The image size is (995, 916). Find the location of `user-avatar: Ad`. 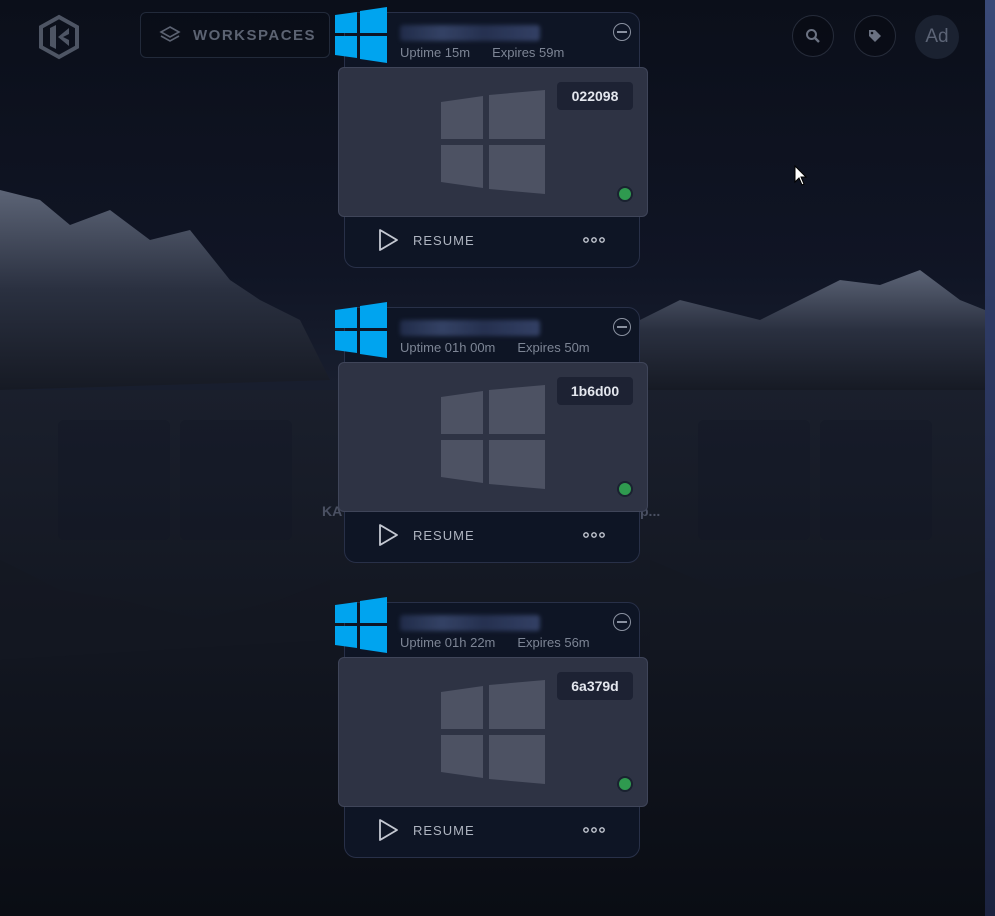

user-avatar: Ad is located at coordinates (937, 37).